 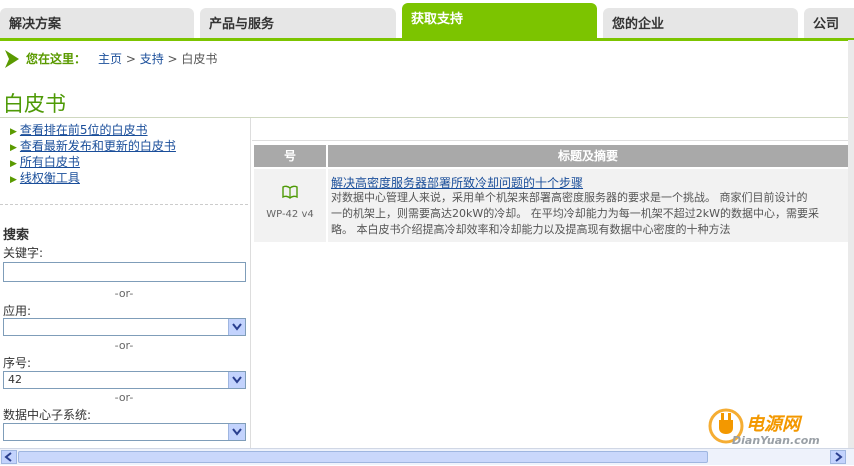 I want to click on number-select: 42, so click(x=124, y=380).